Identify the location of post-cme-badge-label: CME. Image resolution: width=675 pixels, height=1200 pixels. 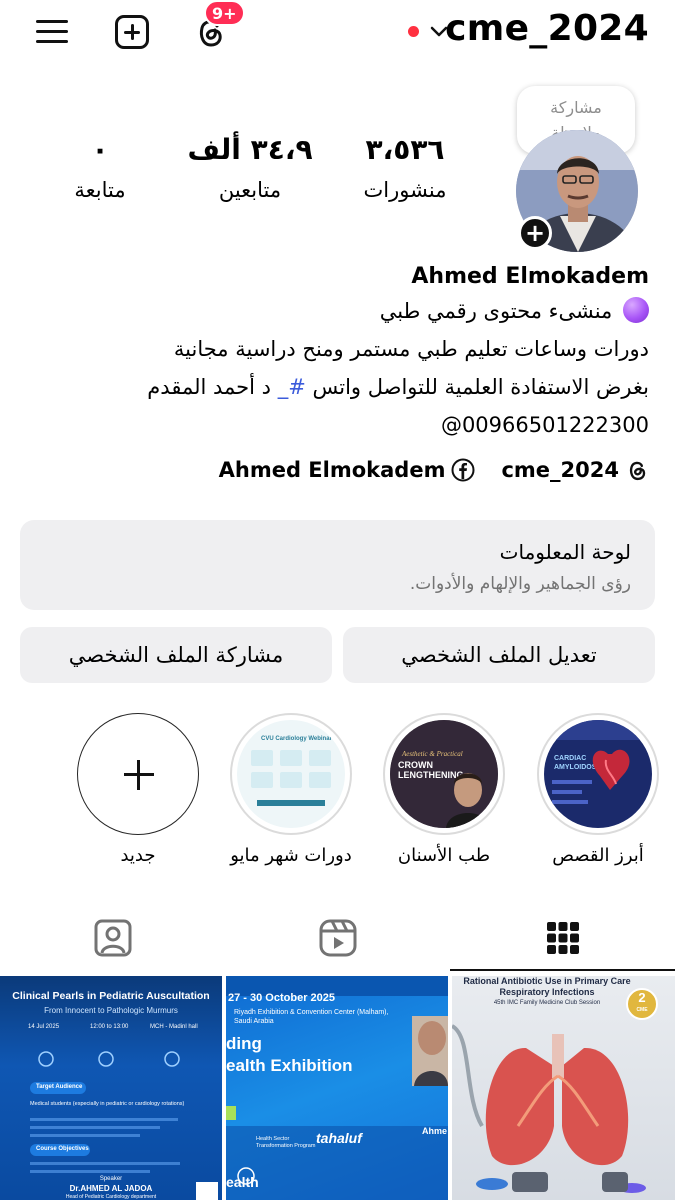
(642, 1010).